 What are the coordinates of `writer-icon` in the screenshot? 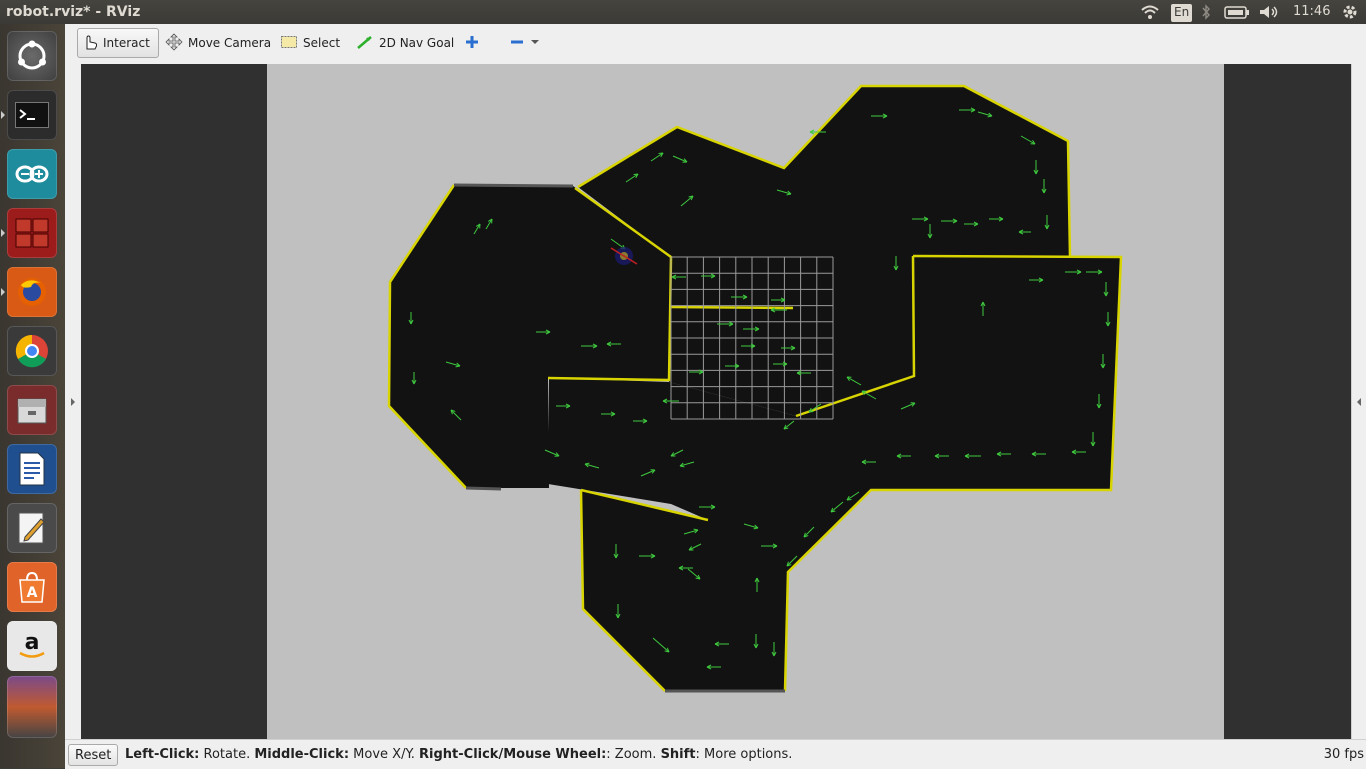 It's located at (32, 469).